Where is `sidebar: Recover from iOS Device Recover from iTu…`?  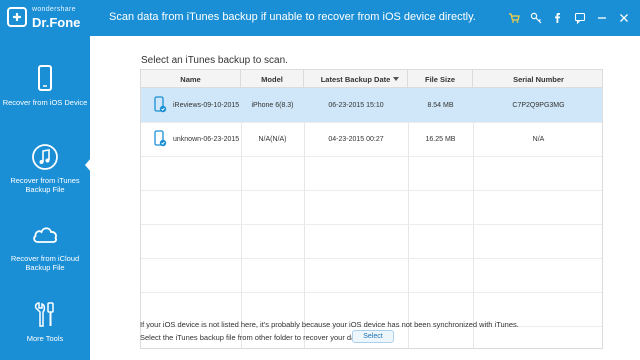
sidebar: Recover from iOS Device Recover from iTu… is located at coordinates (45, 198).